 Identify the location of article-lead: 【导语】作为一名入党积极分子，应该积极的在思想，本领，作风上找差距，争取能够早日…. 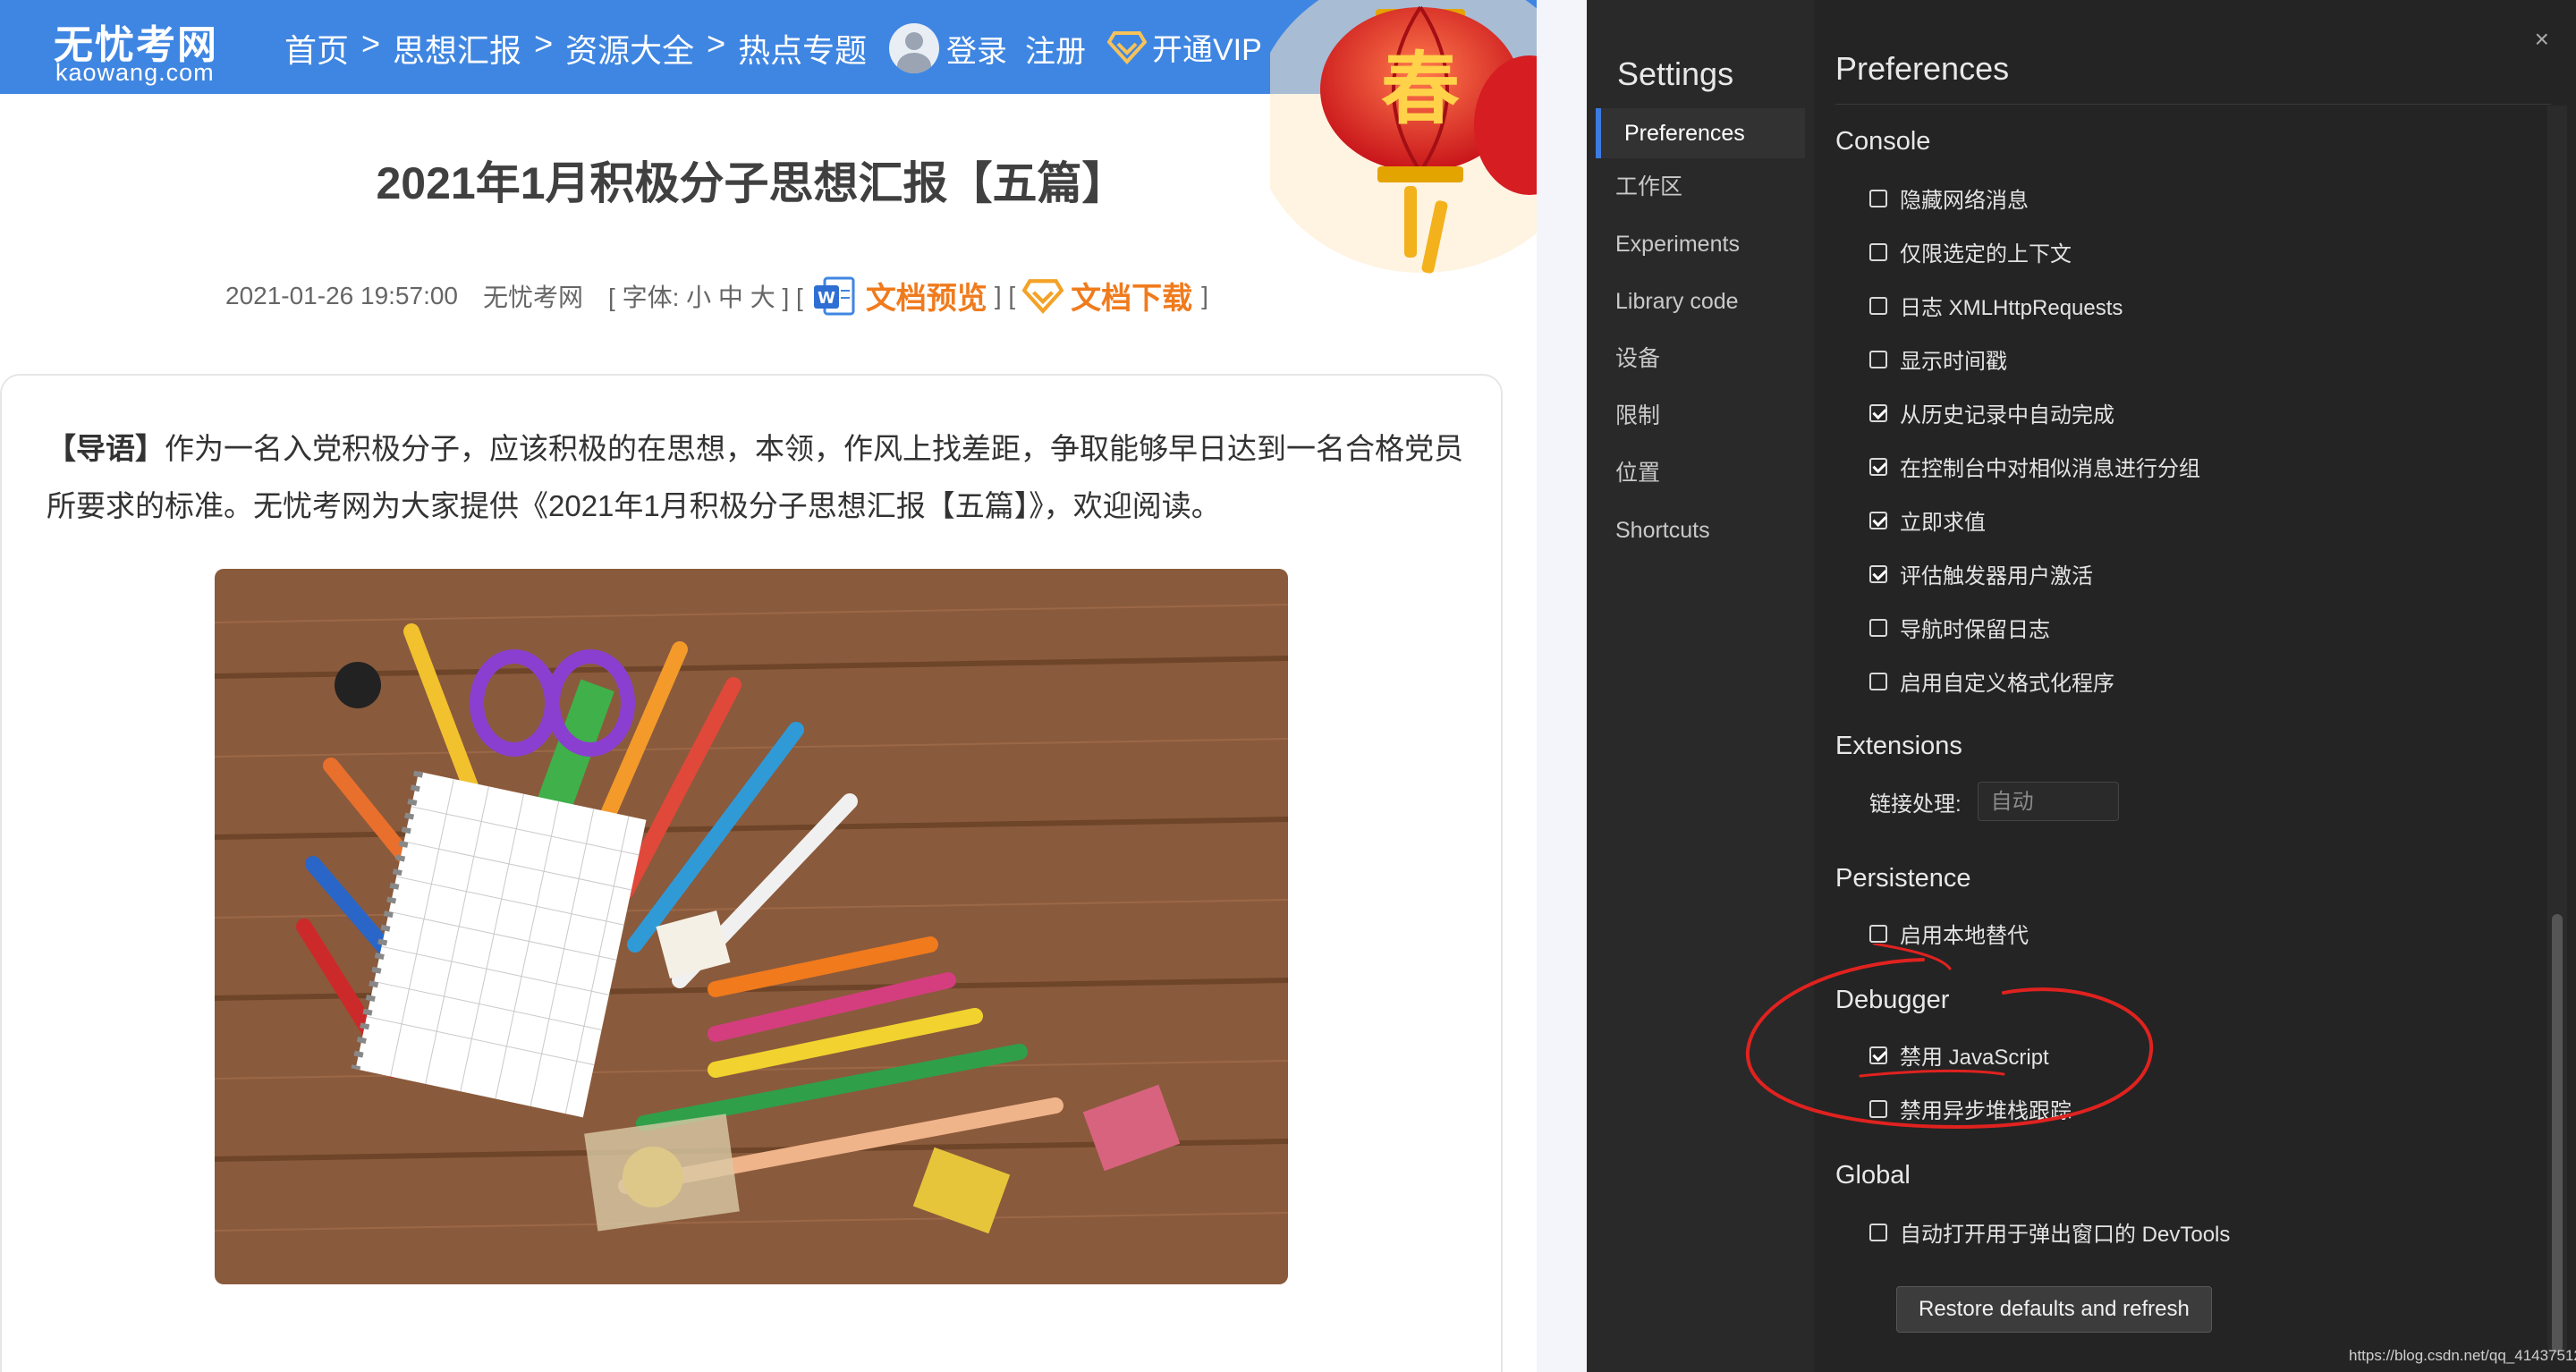
(758, 477).